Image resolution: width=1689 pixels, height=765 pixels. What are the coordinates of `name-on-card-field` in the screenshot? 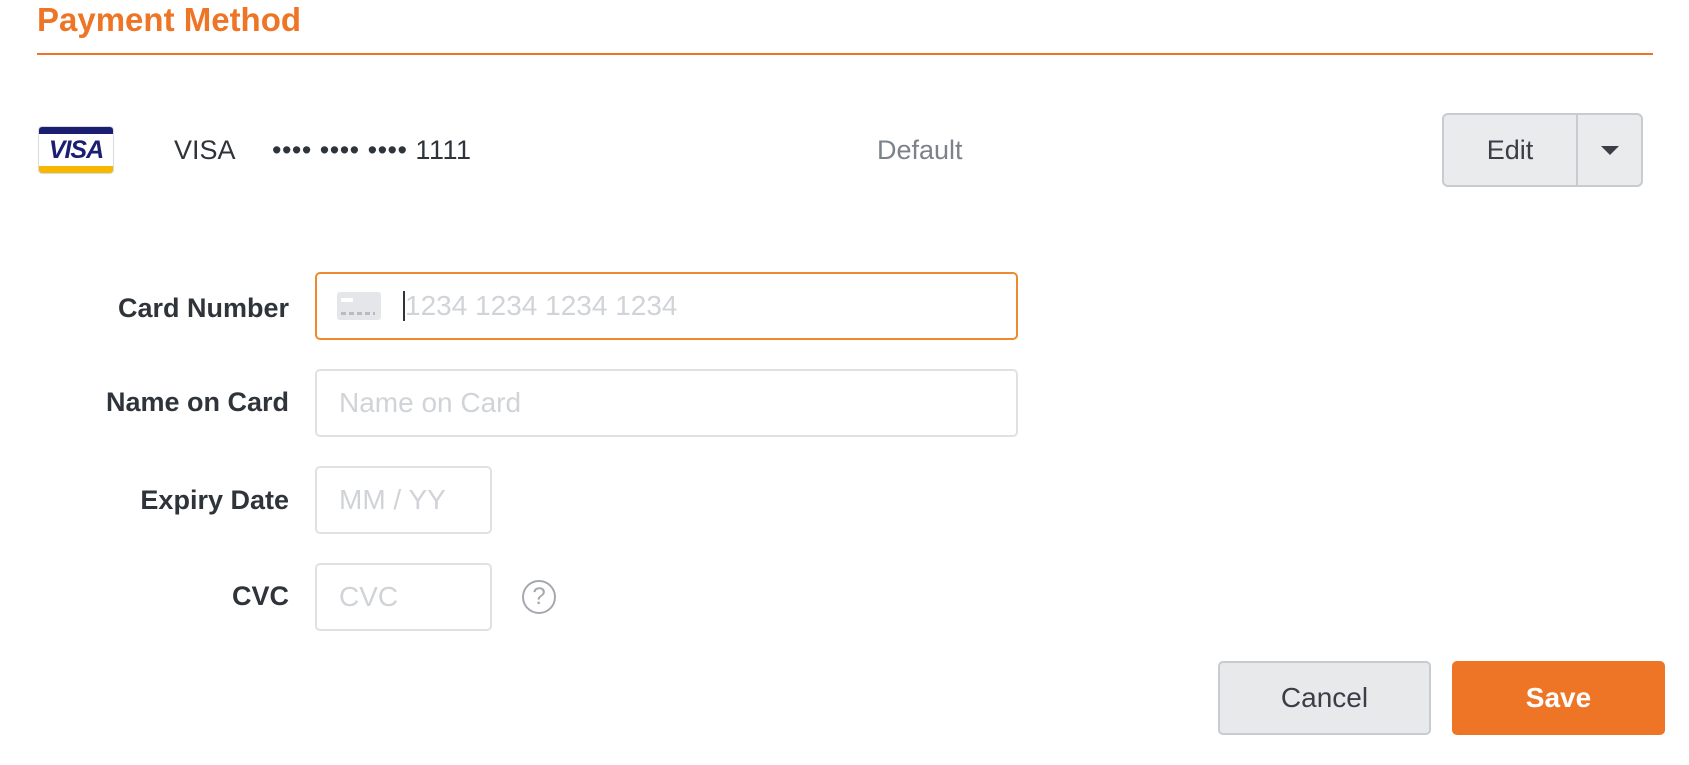 It's located at (666, 403).